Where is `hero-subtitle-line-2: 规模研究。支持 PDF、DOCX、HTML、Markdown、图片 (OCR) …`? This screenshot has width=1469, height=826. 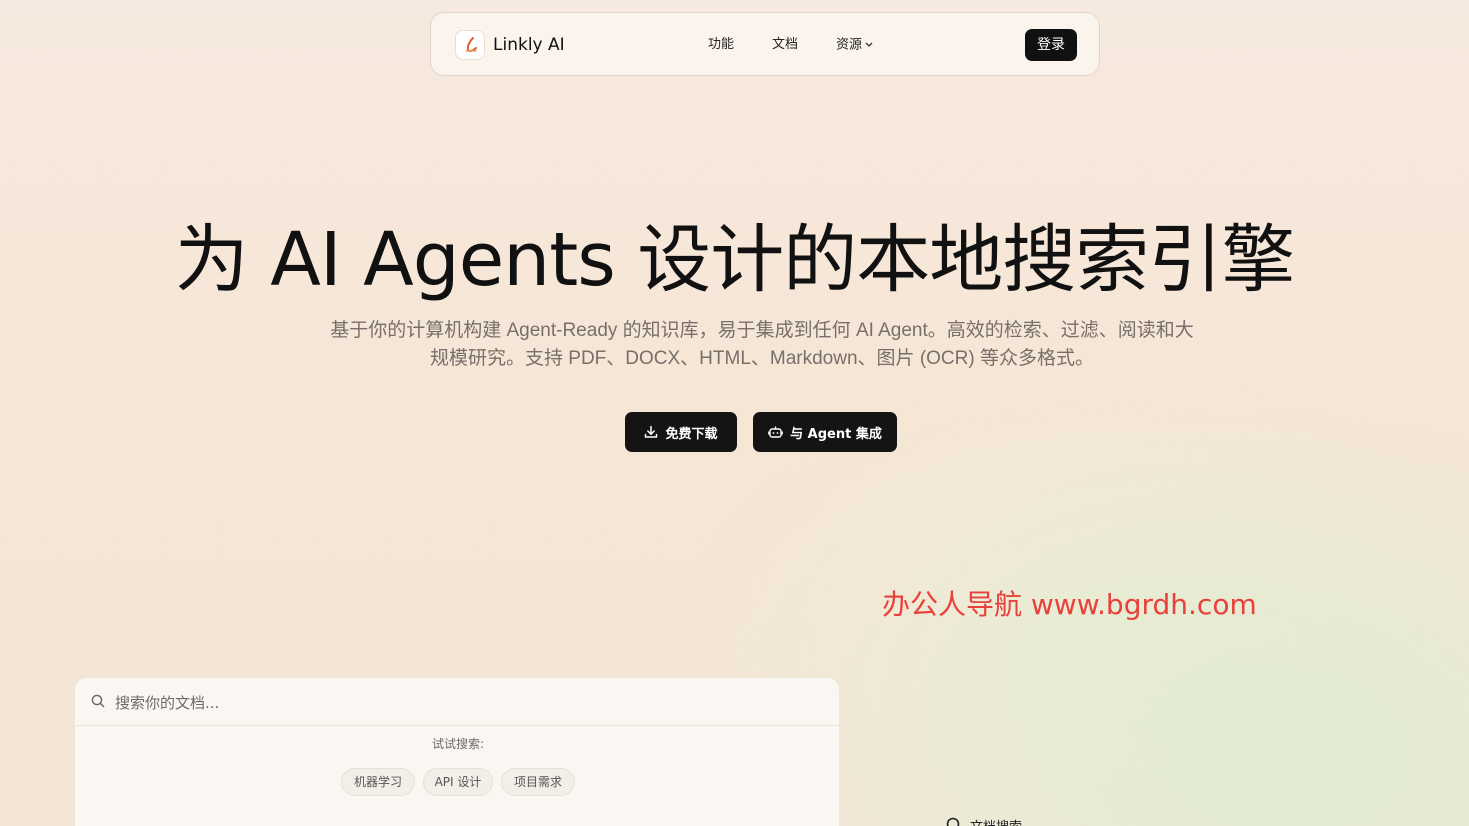 hero-subtitle-line-2: 规模研究。支持 PDF、DOCX、HTML、Markdown、图片 (OCR) … is located at coordinates (762, 358).